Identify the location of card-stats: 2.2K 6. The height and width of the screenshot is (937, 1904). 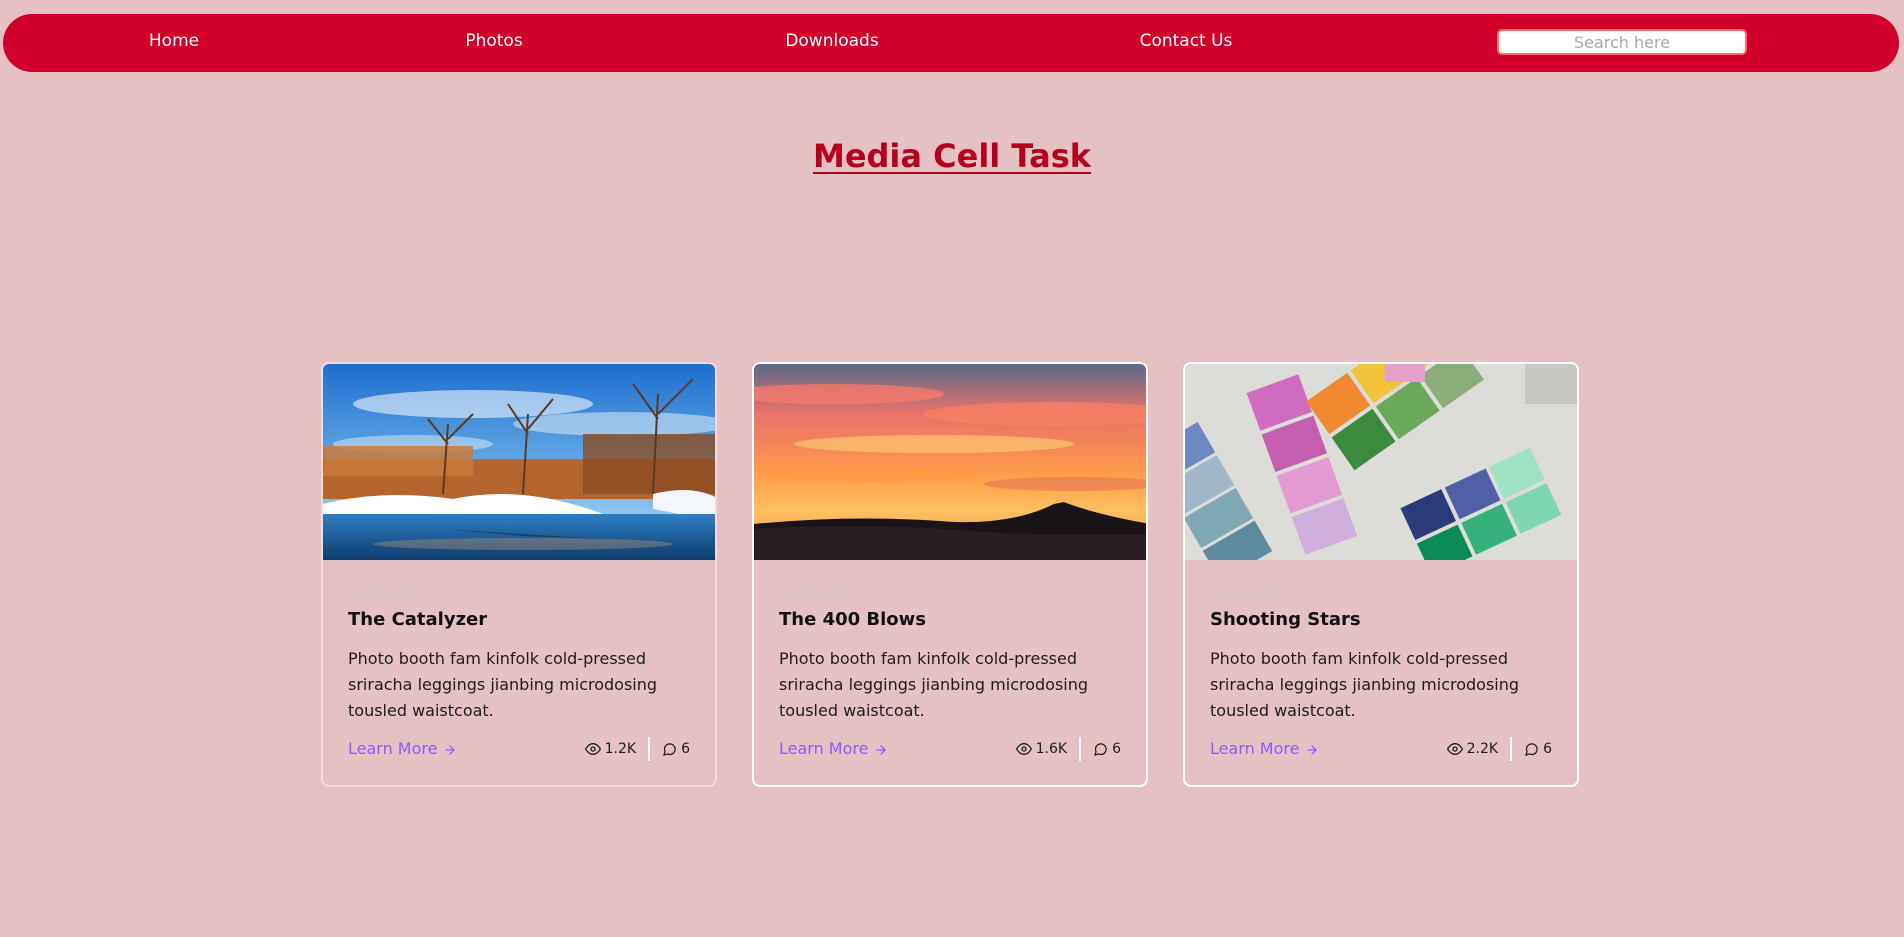
(1499, 749).